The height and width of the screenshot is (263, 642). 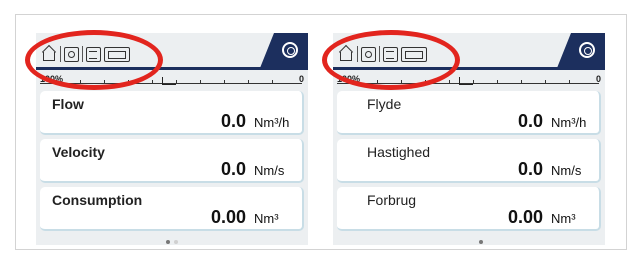 What do you see at coordinates (78, 152) in the screenshot?
I see `reading-label: Velocity` at bounding box center [78, 152].